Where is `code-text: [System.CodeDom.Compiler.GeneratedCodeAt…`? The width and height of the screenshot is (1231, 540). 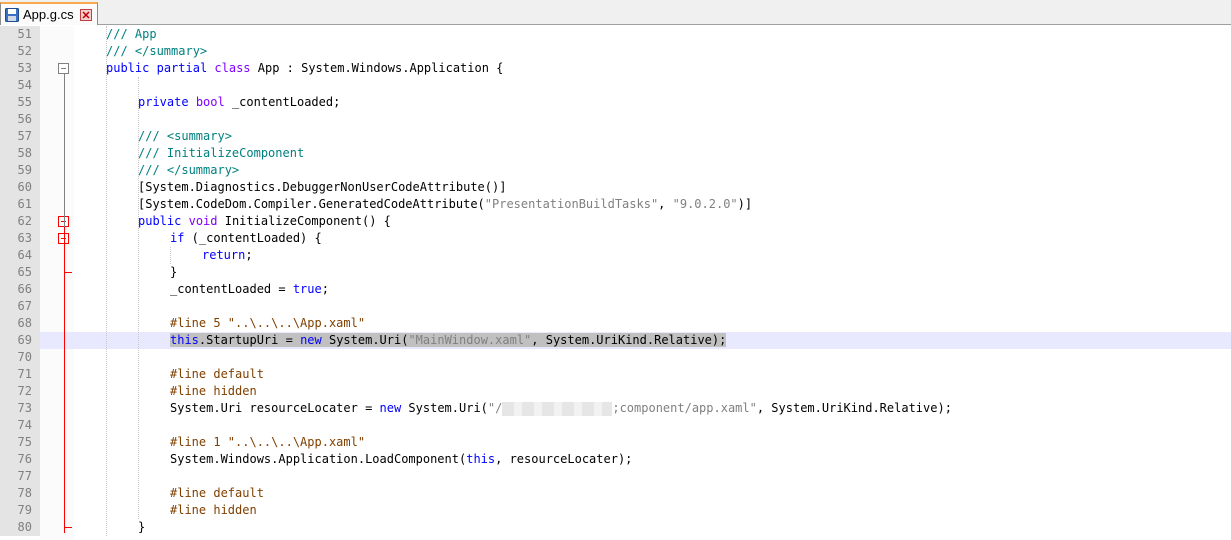
code-text: [System.CodeDom.Compiler.GeneratedCodeAt… is located at coordinates (445, 204).